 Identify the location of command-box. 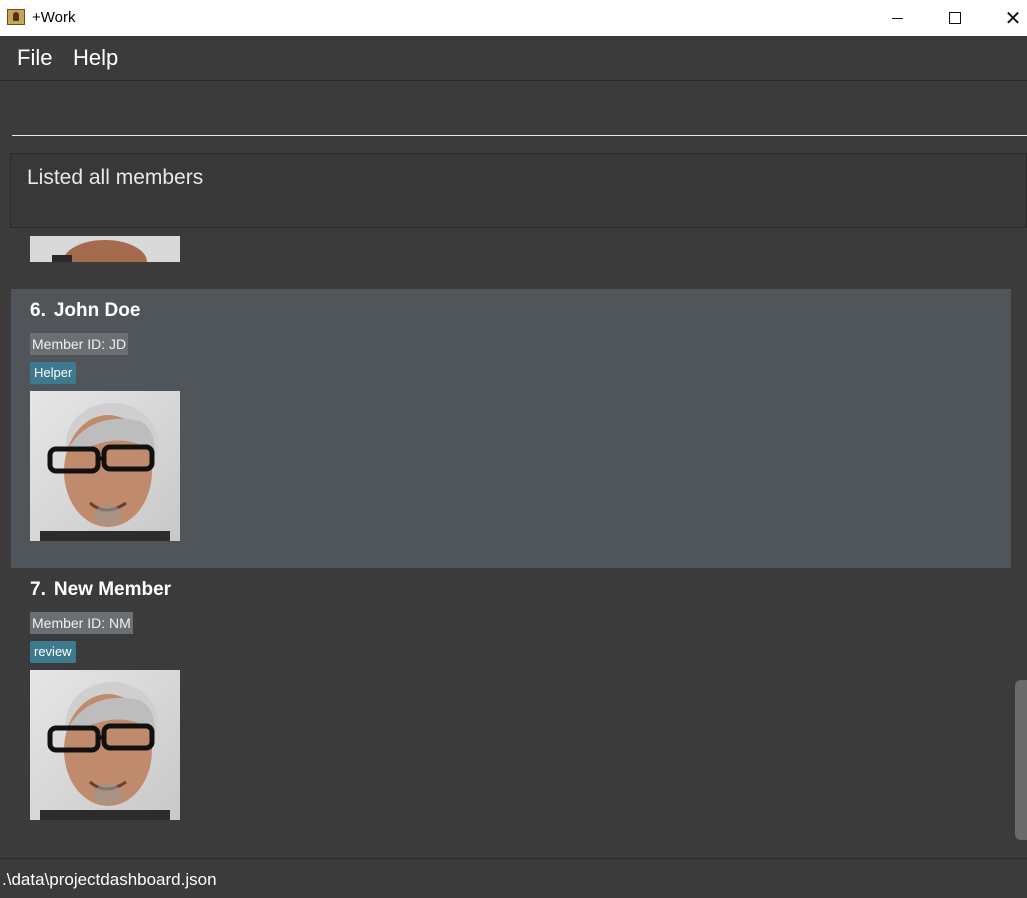
(513, 113).